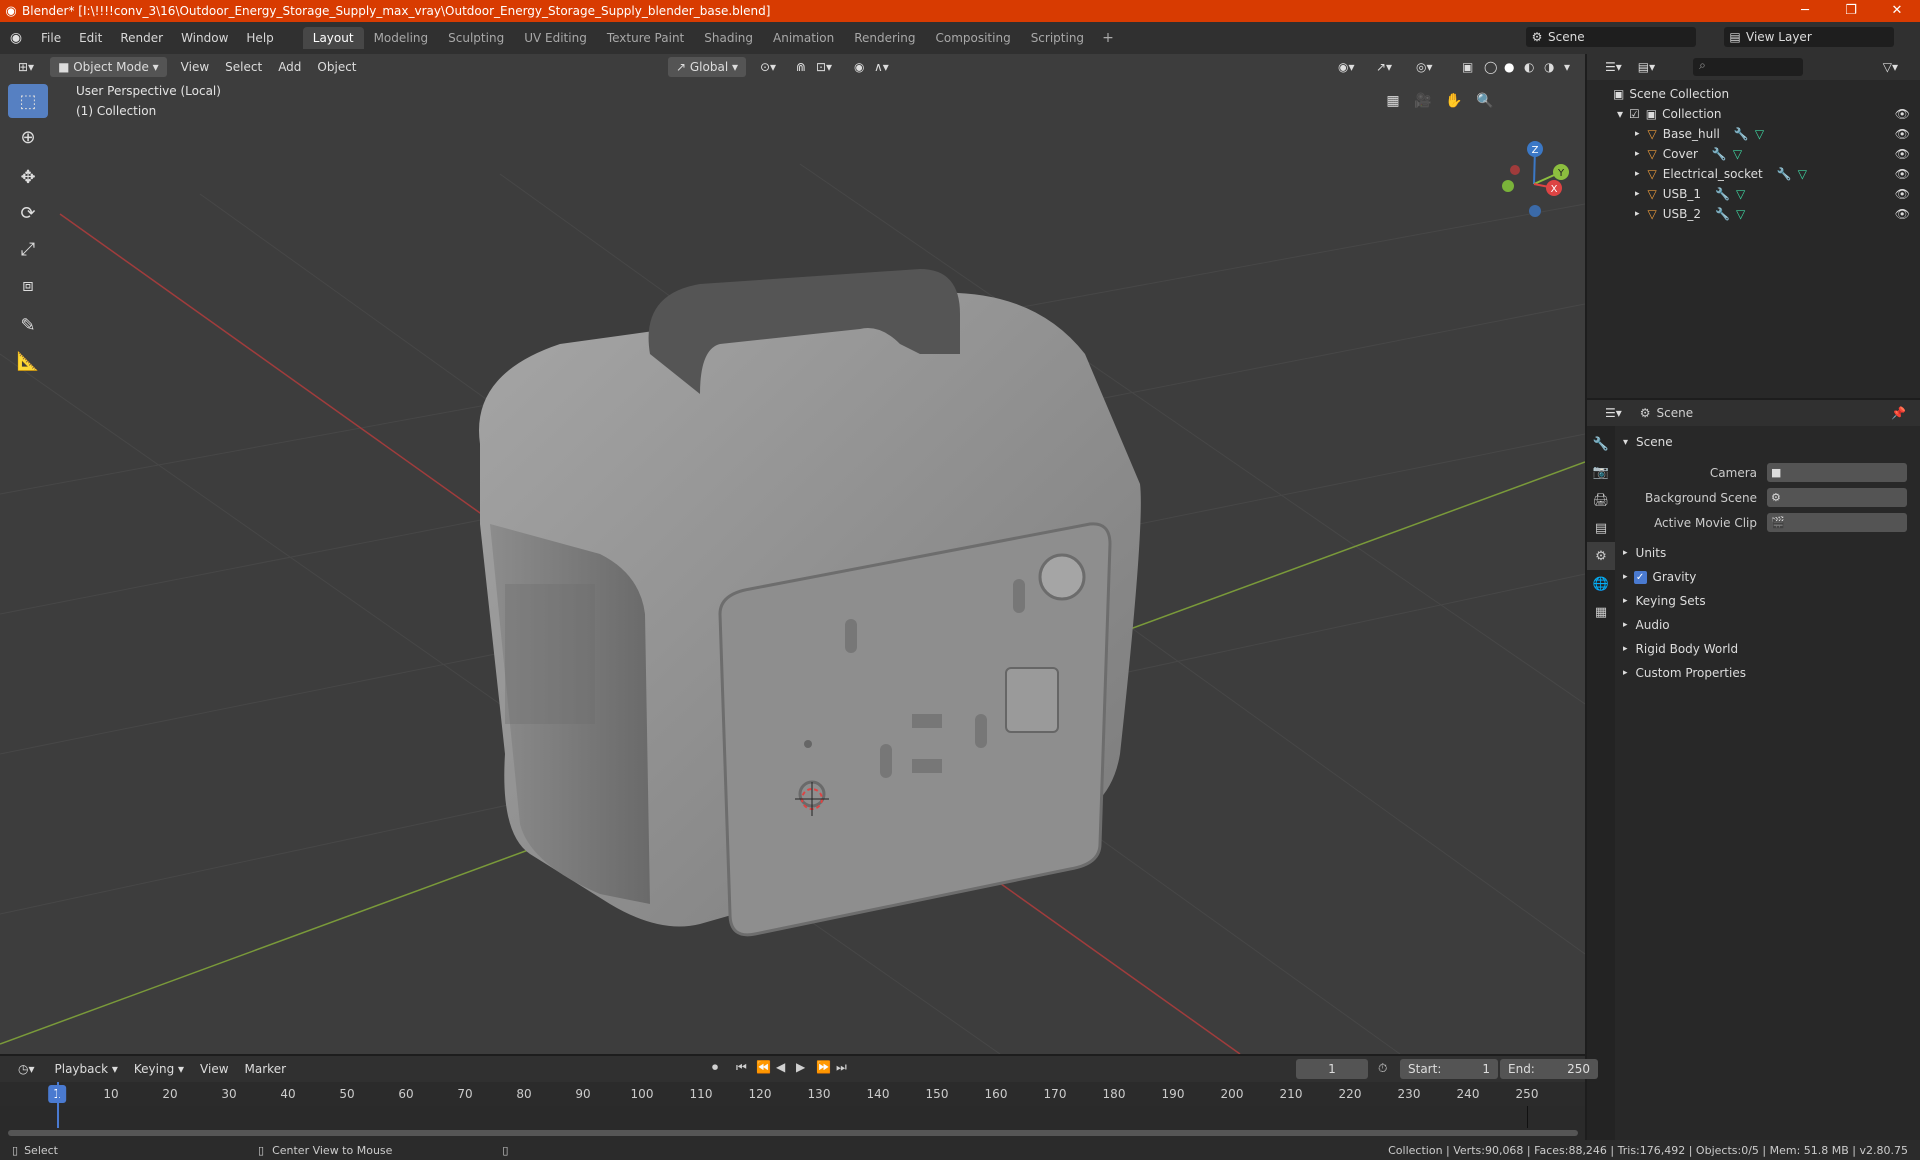 The height and width of the screenshot is (1160, 1920). What do you see at coordinates (1601, 612) in the screenshot?
I see `texture-tab-icon: ▦` at bounding box center [1601, 612].